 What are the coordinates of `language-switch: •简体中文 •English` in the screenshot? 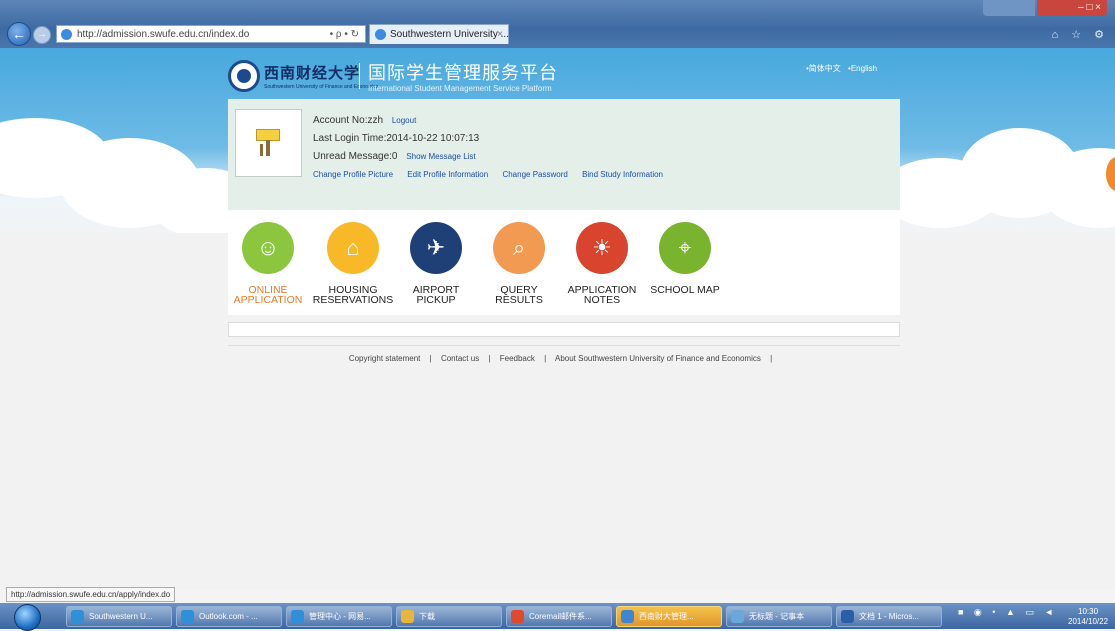 It's located at (844, 68).